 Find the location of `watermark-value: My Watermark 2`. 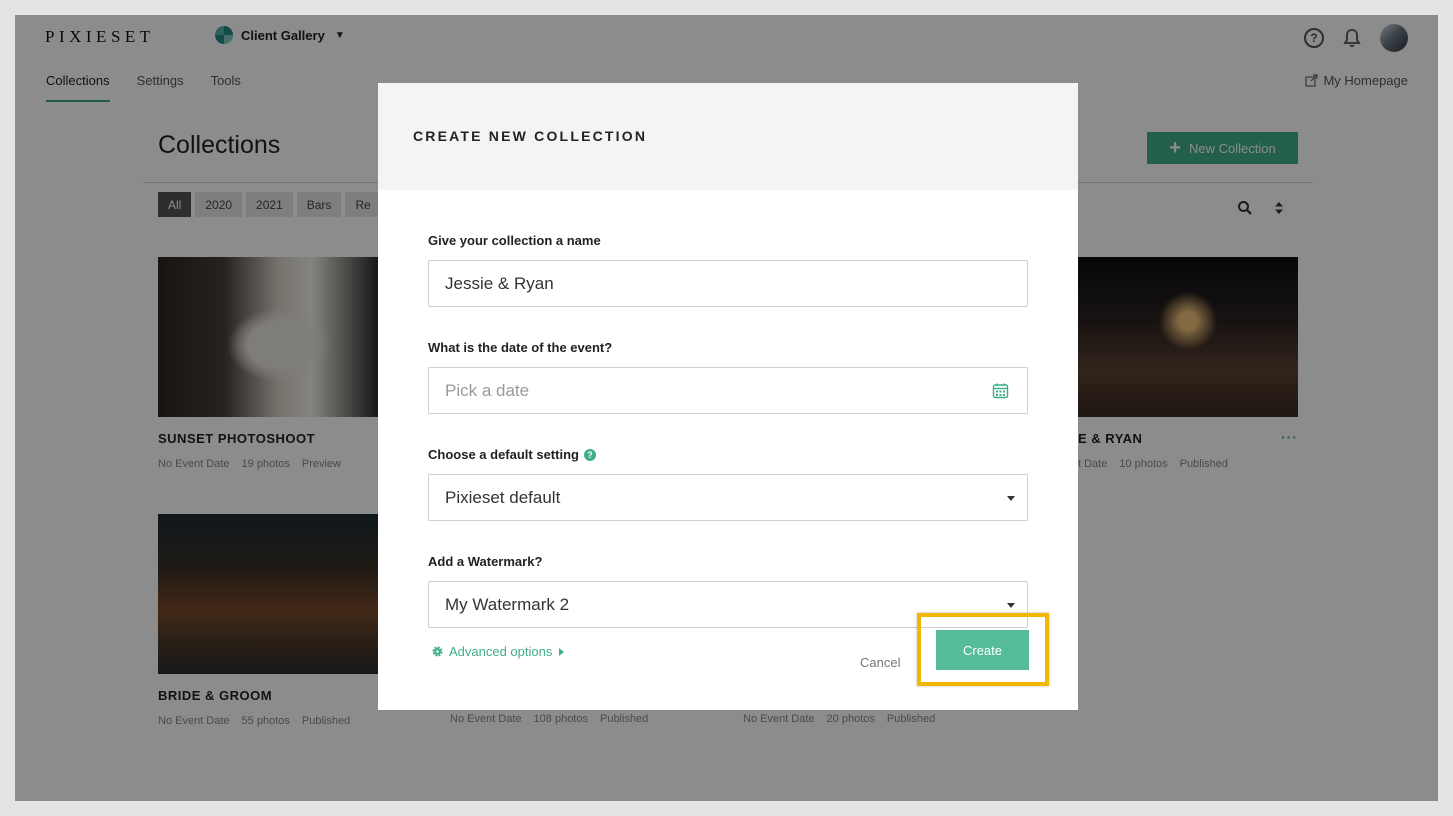

watermark-value: My Watermark 2 is located at coordinates (507, 604).